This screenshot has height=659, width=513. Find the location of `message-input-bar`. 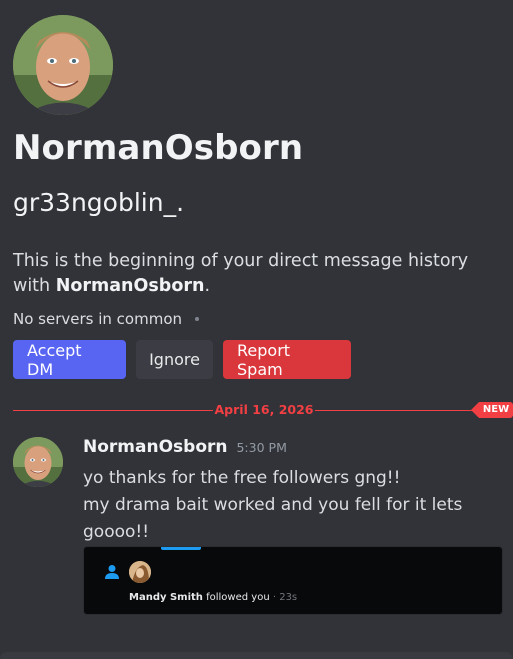

message-input-bar is located at coordinates (256, 655).